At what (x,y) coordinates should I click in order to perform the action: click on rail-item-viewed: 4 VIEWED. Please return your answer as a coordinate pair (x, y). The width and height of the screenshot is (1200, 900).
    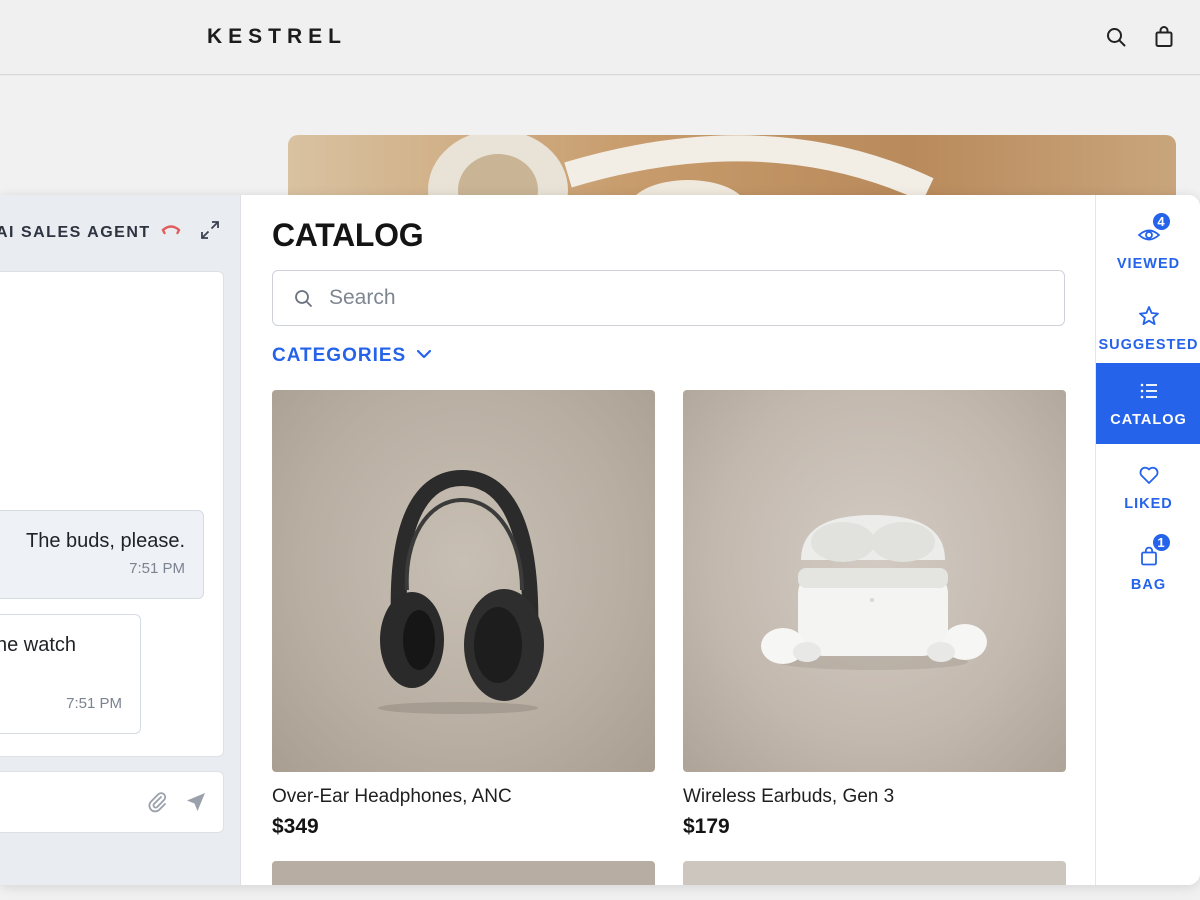
    Looking at the image, I should click on (1148, 247).